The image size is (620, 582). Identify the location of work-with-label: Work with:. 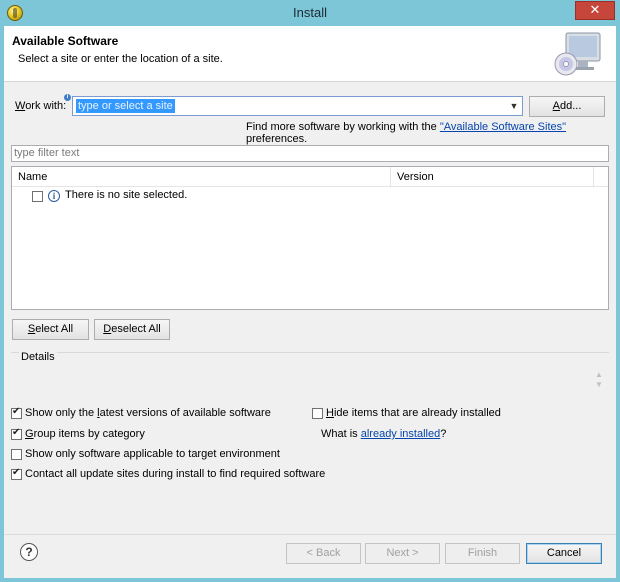
(41, 106).